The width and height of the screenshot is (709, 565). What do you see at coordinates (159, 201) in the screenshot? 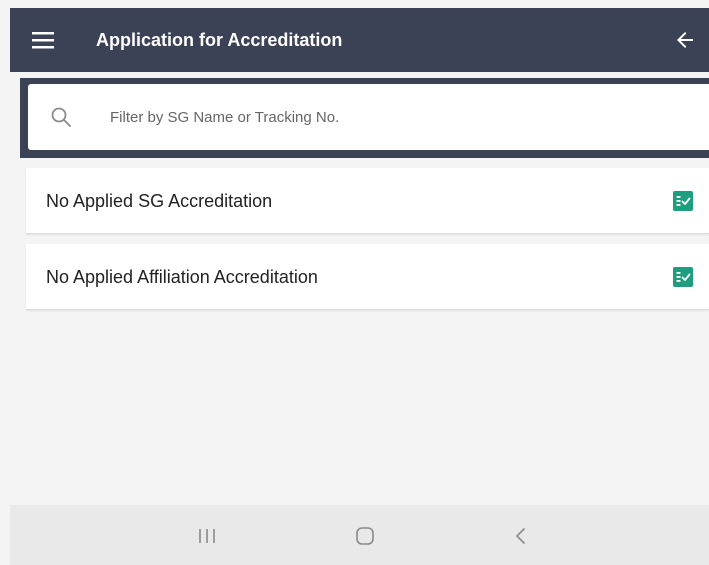
I see `list-item-label: No Applied SG Accreditation` at bounding box center [159, 201].